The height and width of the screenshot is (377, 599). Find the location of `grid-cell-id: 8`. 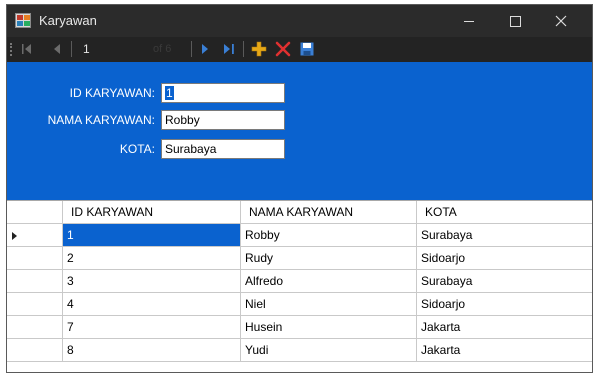

grid-cell-id: 8 is located at coordinates (152, 350).